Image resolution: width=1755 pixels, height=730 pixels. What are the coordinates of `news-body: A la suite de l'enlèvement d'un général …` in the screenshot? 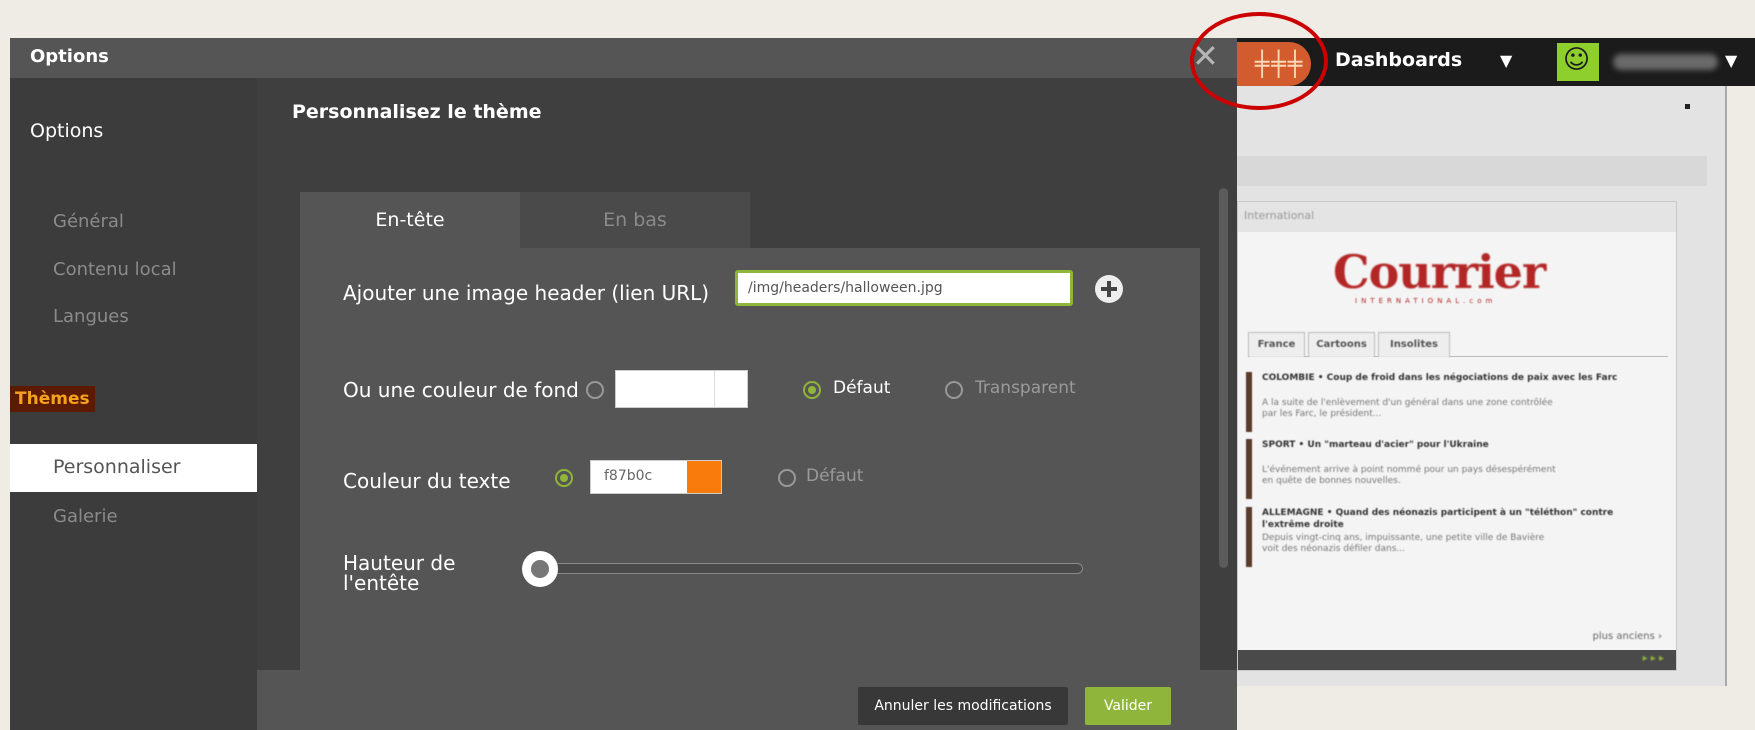 It's located at (1407, 408).